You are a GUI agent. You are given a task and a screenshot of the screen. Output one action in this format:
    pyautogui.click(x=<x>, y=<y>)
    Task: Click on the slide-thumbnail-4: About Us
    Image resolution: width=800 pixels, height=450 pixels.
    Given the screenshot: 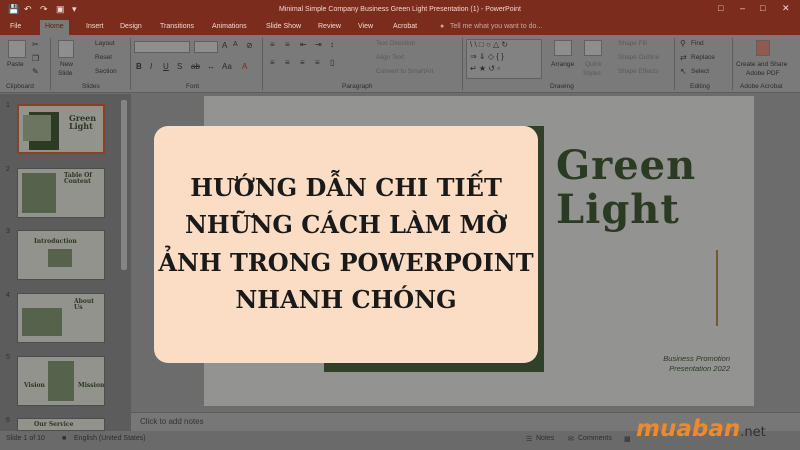 What is the action you would take?
    pyautogui.click(x=61, y=318)
    